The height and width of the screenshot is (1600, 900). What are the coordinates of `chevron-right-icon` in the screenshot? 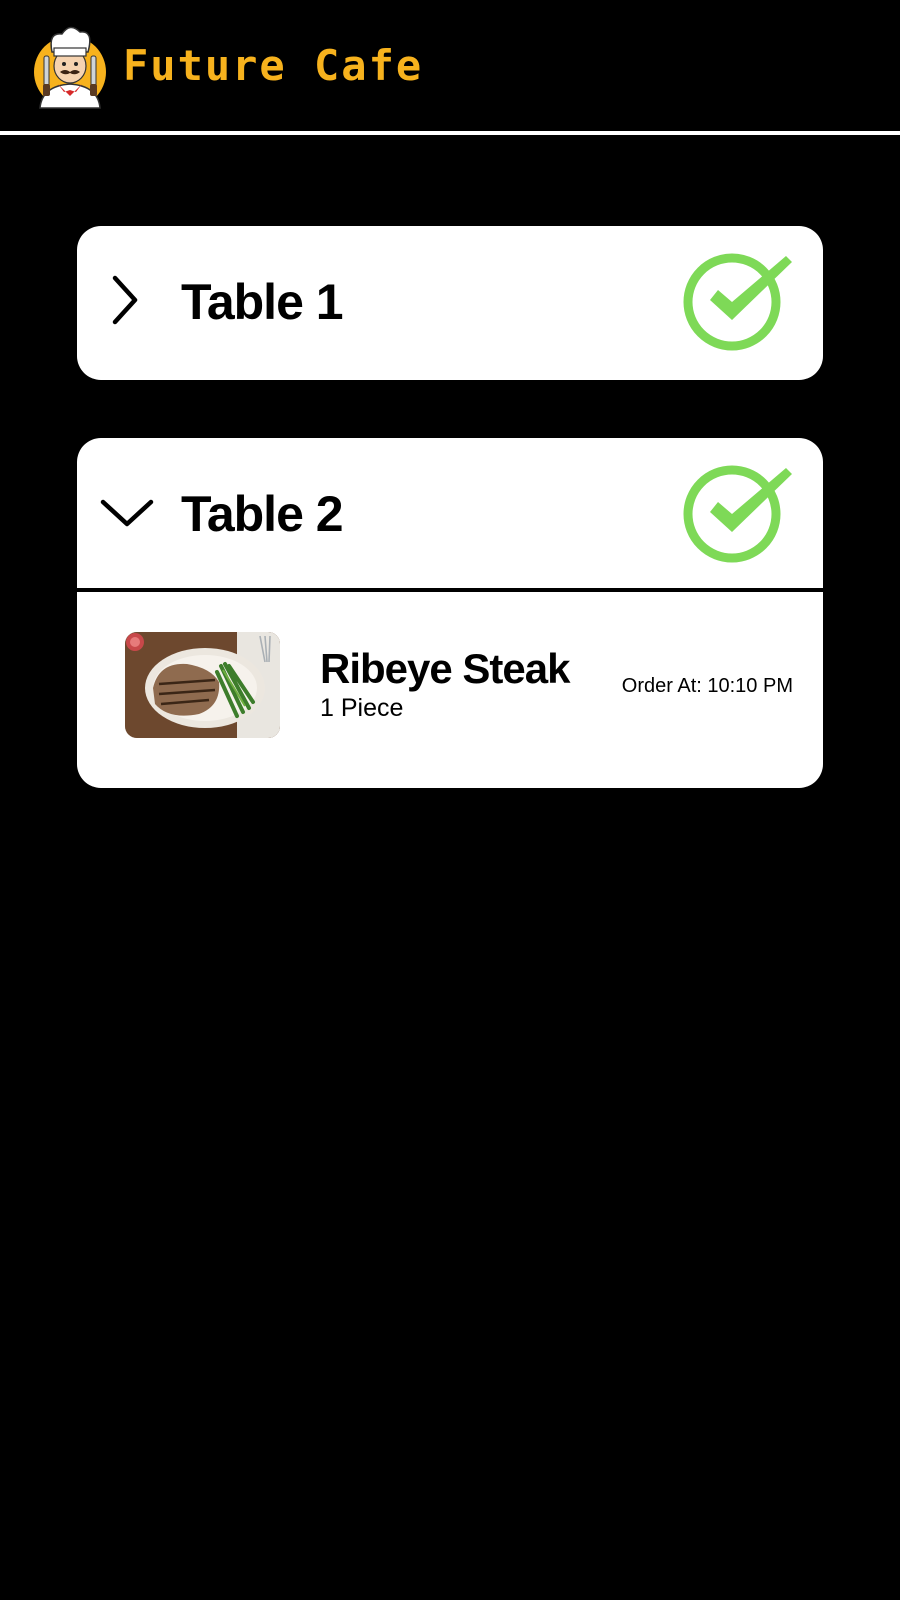 It's located at (127, 300).